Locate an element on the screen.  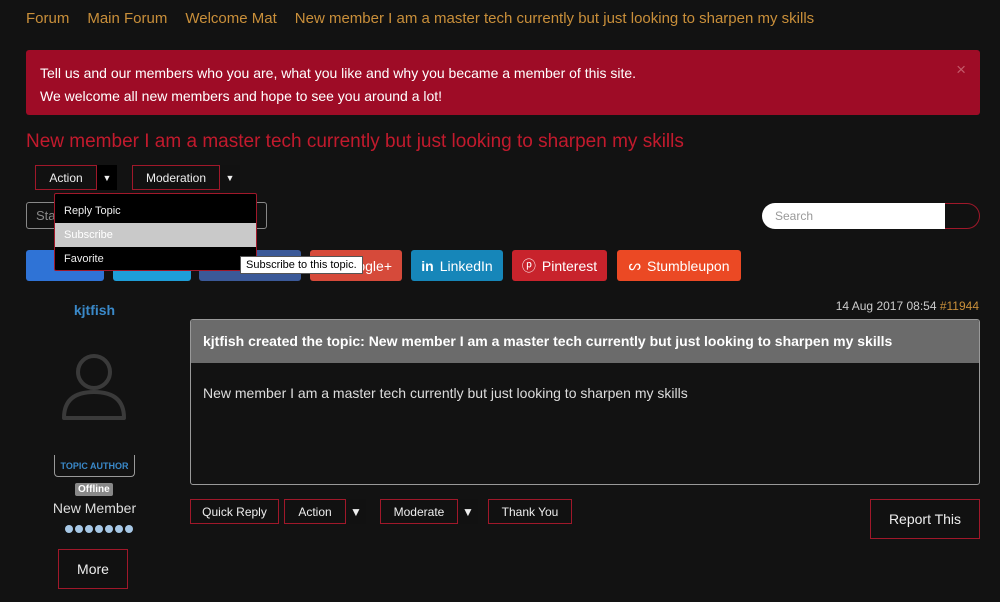
breadcrumb-forum: Forum is located at coordinates (47, 18).